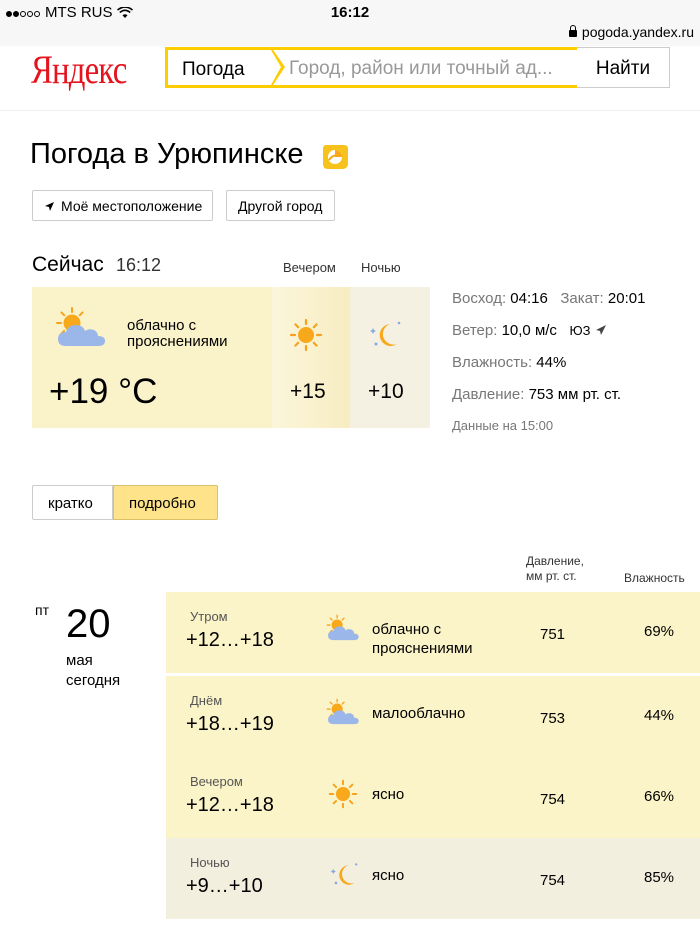 The image size is (700, 946). What do you see at coordinates (654, 578) in the screenshot?
I see `humidity-column-header: Влажность` at bounding box center [654, 578].